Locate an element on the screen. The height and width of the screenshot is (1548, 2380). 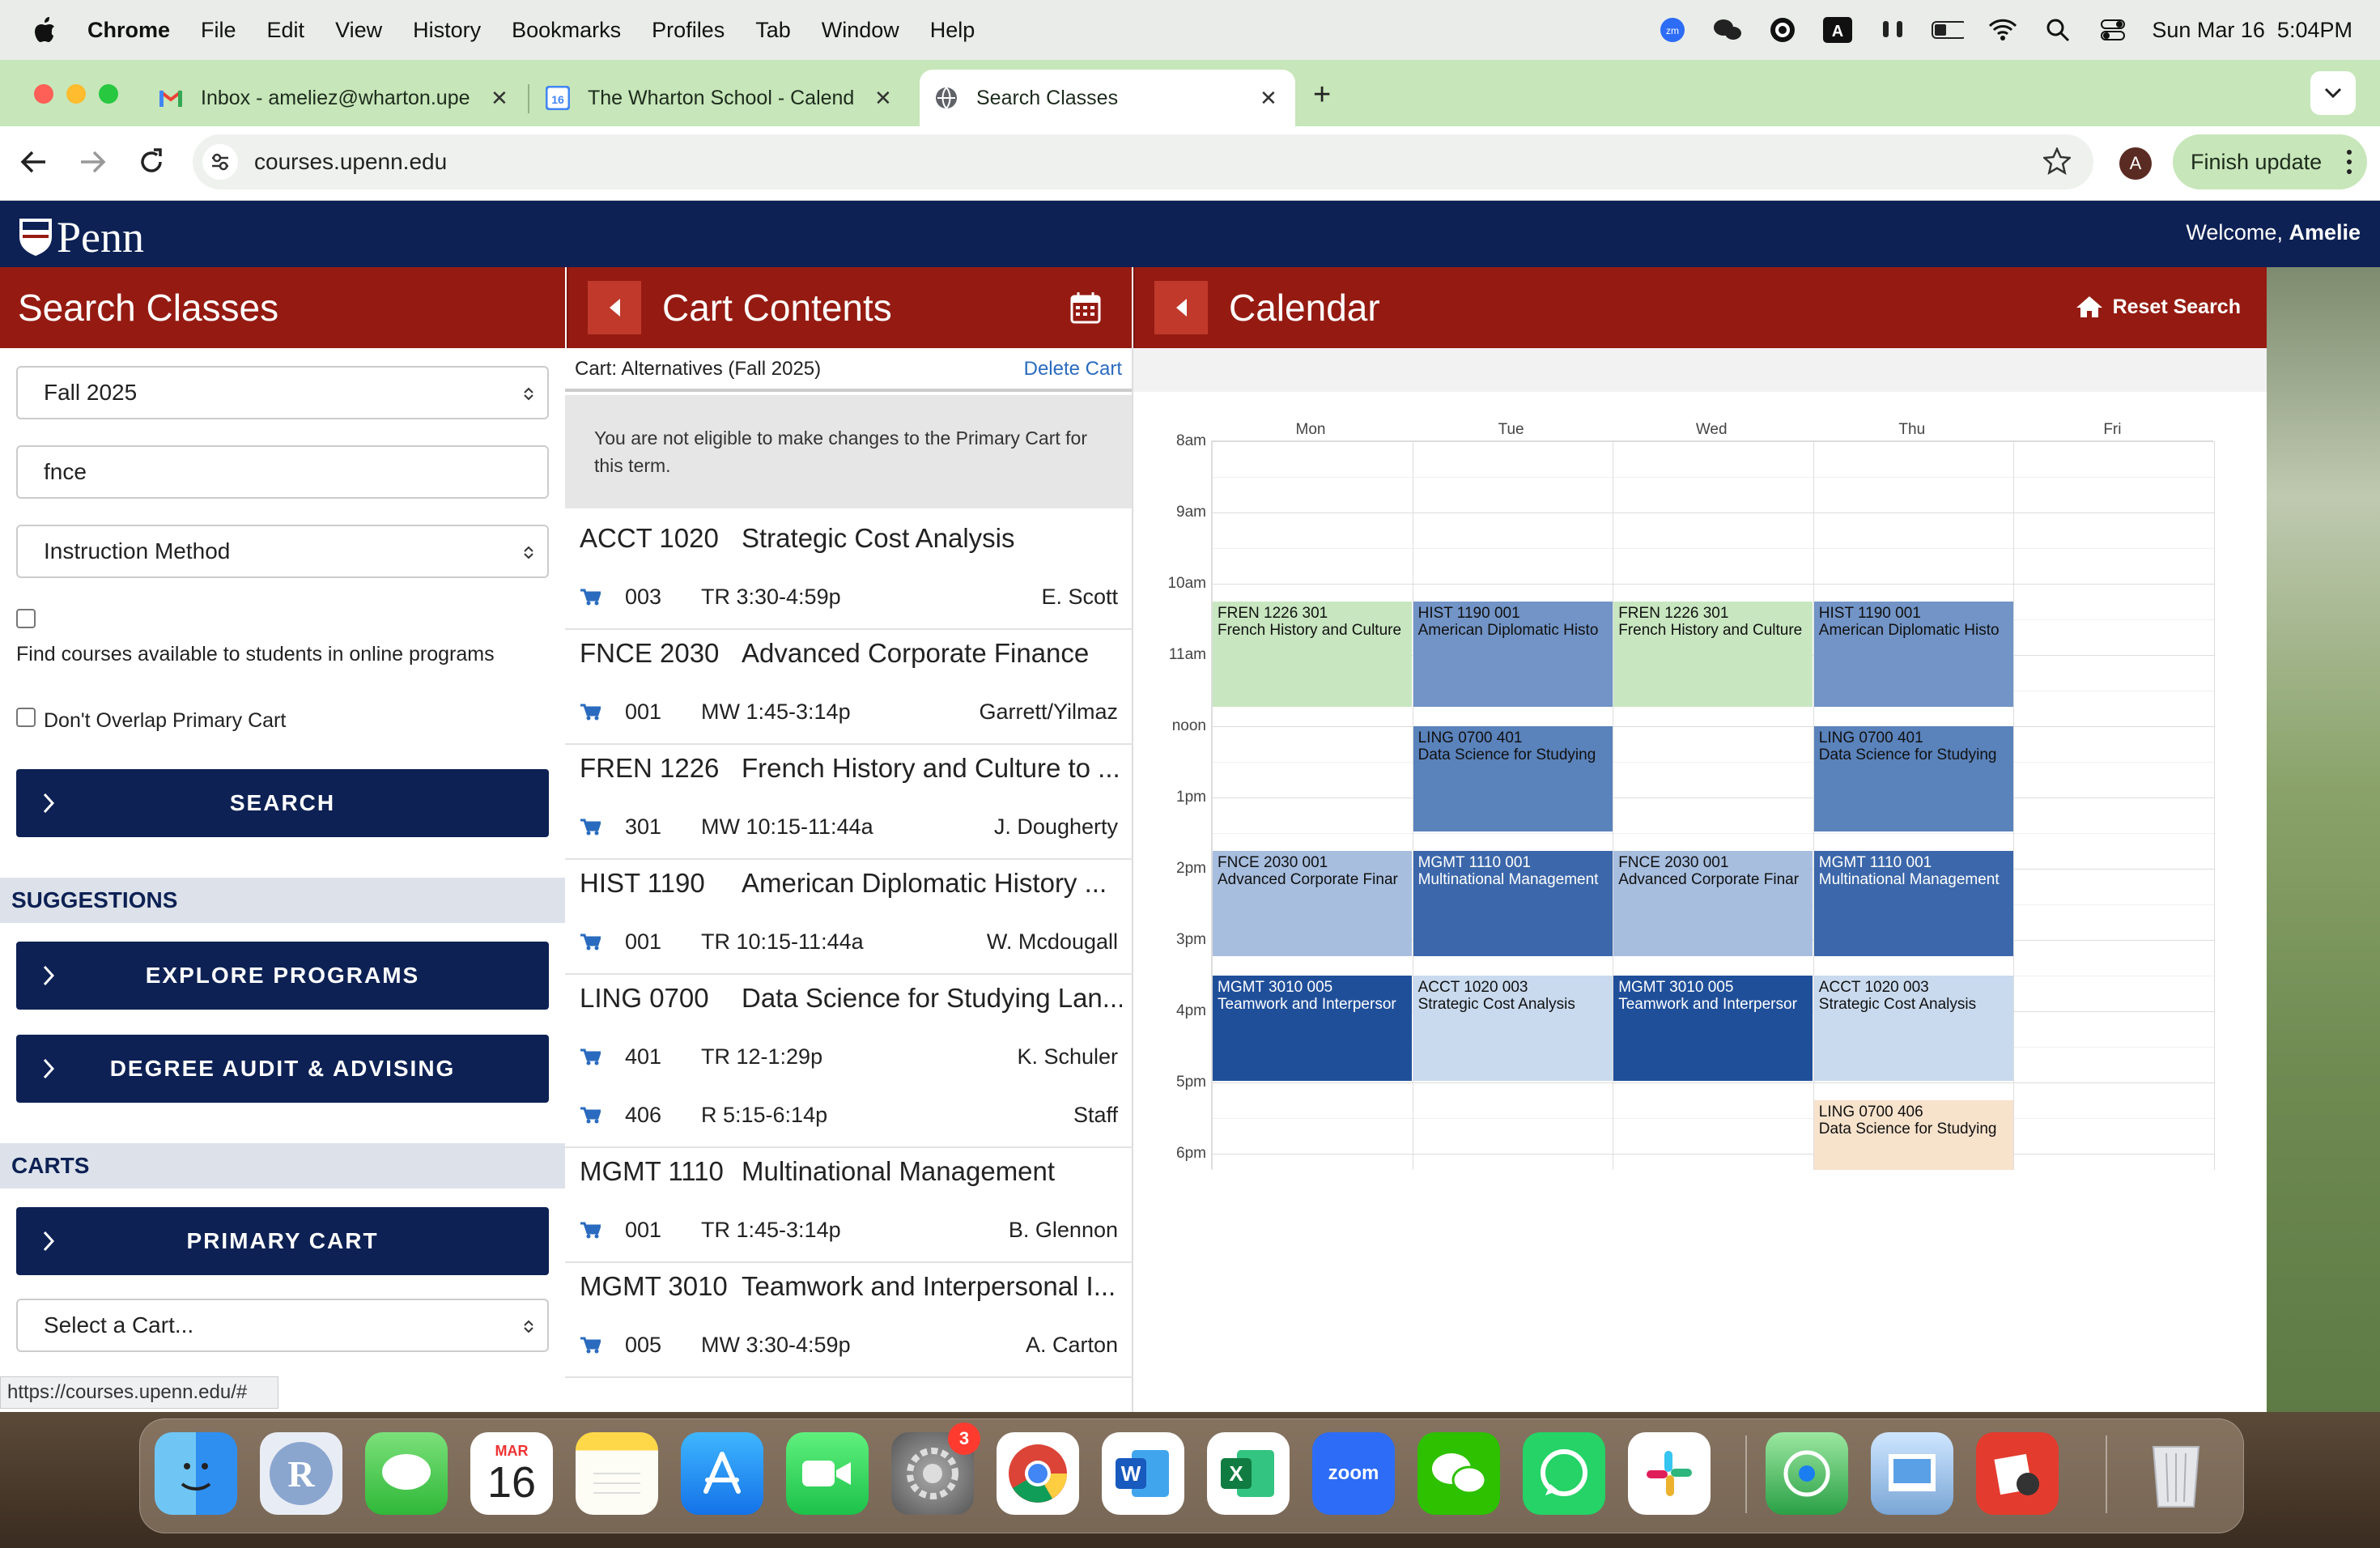
search-button: SEARCH is located at coordinates (282, 803).